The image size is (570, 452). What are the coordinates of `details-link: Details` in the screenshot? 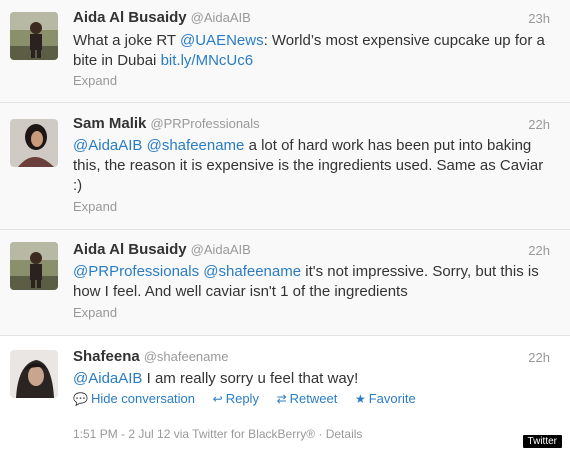 It's located at (344, 434).